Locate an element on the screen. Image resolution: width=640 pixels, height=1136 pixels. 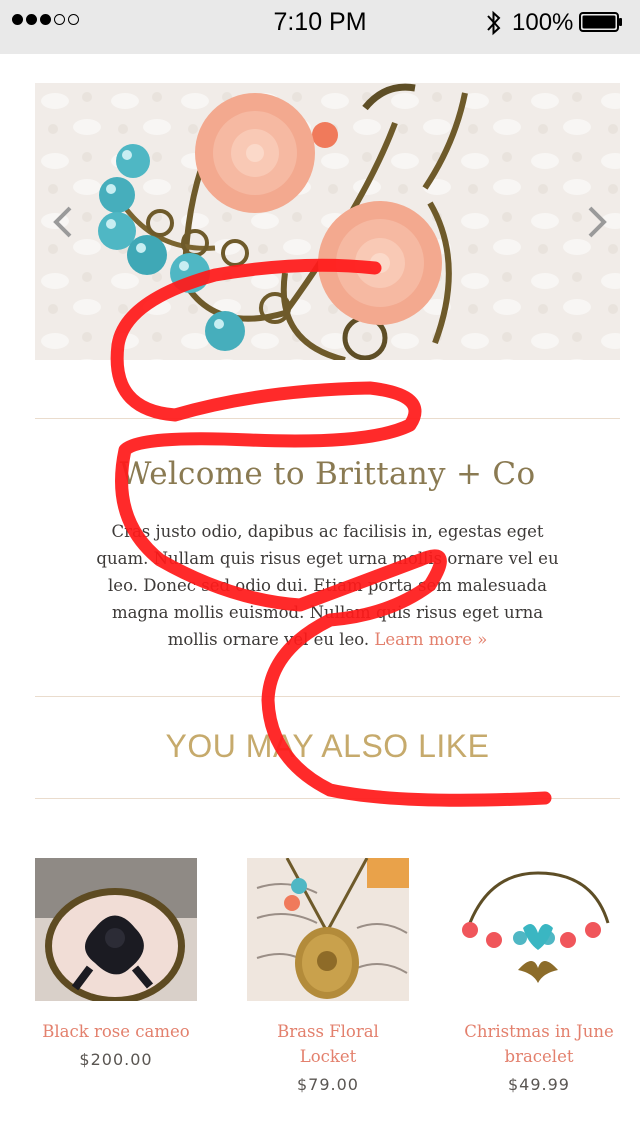
product-name: Christmas in June bracelet is located at coordinates (539, 1044).